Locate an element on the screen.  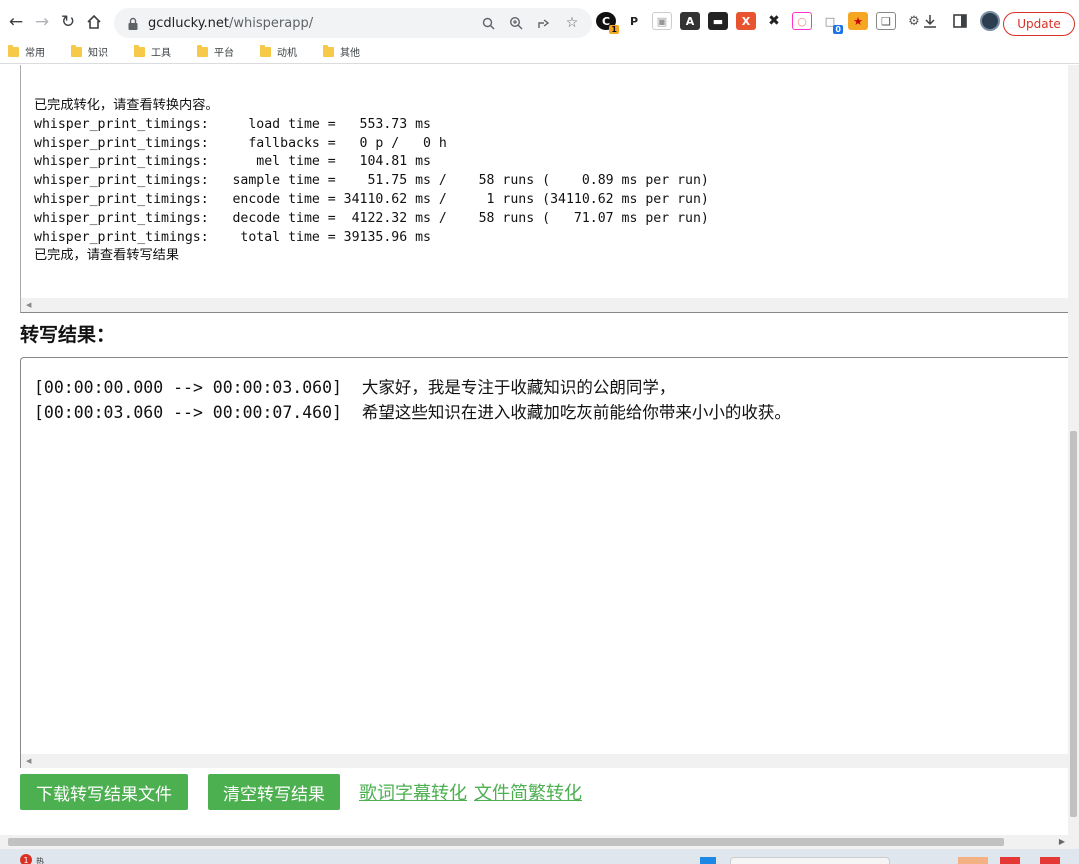
log-horizontal-scrollbar: ◀ is located at coordinates (544, 305).